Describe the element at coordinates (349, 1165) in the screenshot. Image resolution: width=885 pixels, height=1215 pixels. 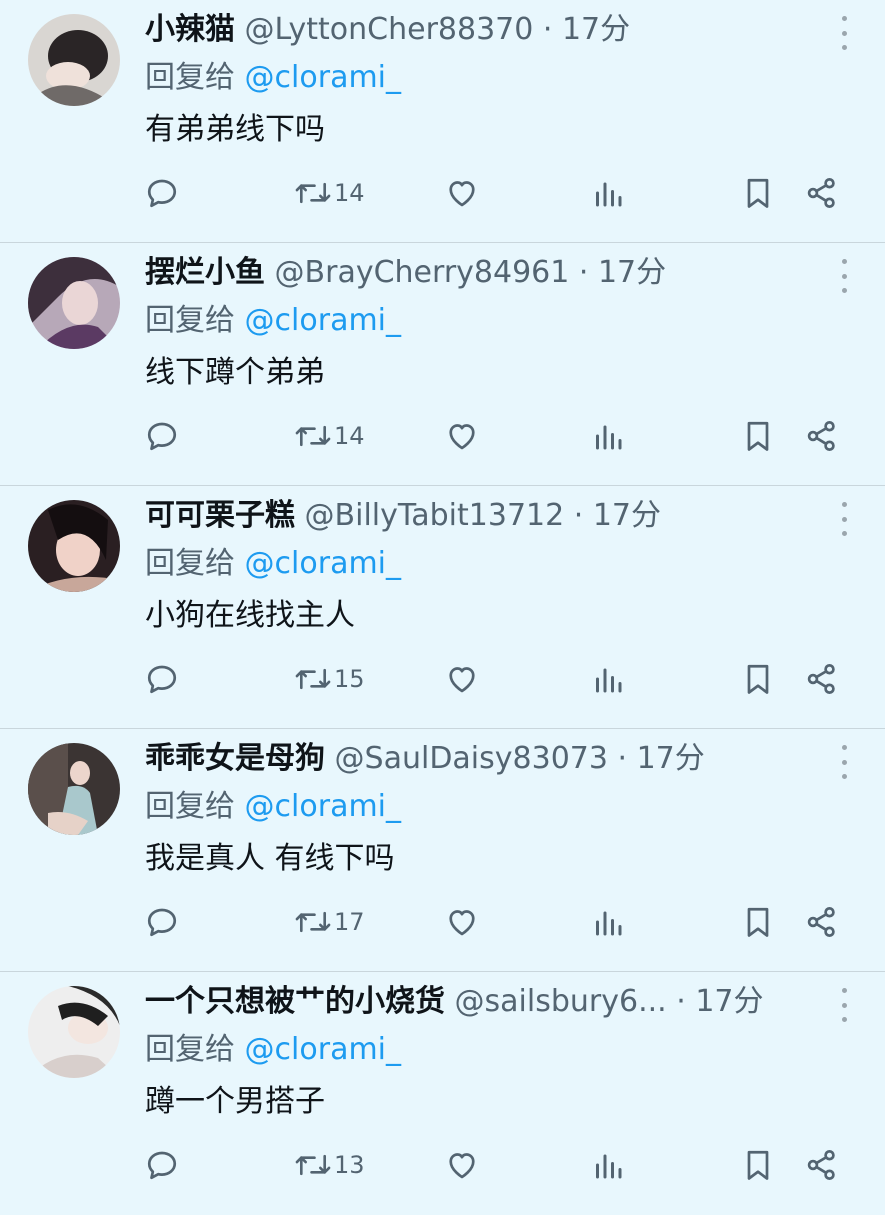
I see `retweet-count: 13` at that location.